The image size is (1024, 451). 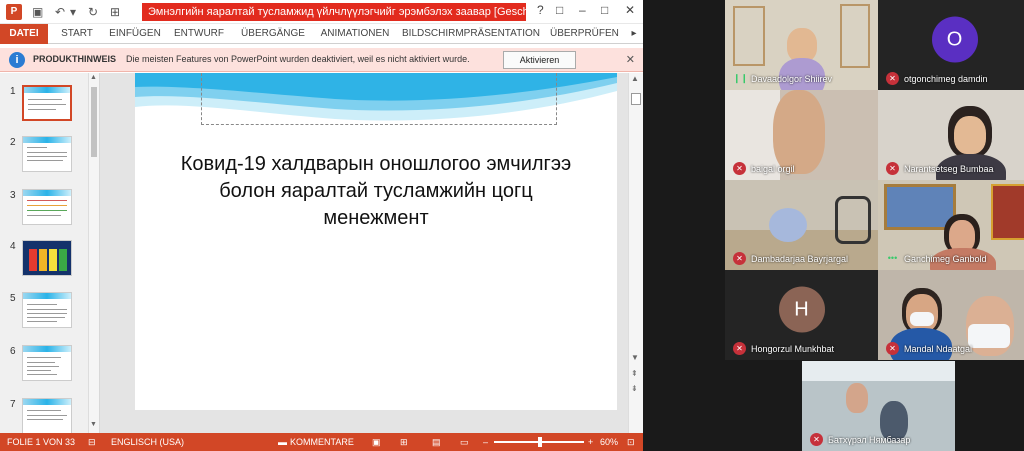 What do you see at coordinates (1007, 212) in the screenshot?
I see `wall-painting` at bounding box center [1007, 212].